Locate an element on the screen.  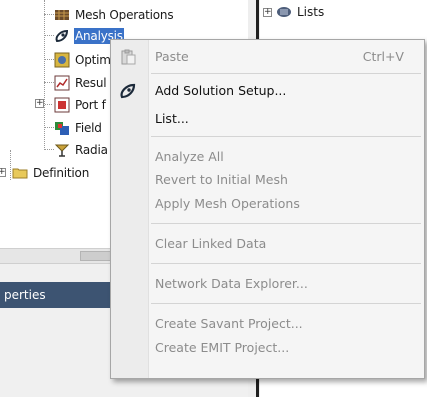
menu-item-label: Clear Linked Data is located at coordinates (211, 243).